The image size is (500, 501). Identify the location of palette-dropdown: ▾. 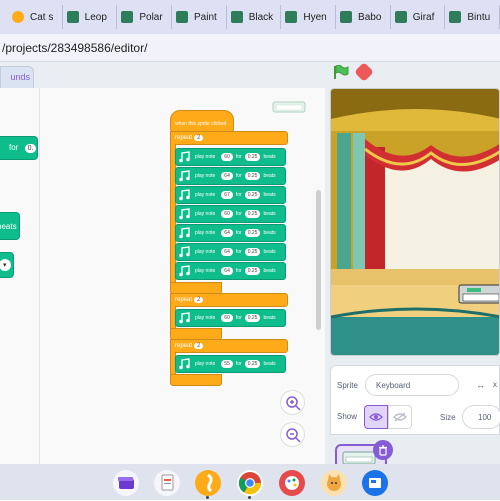
(5, 265).